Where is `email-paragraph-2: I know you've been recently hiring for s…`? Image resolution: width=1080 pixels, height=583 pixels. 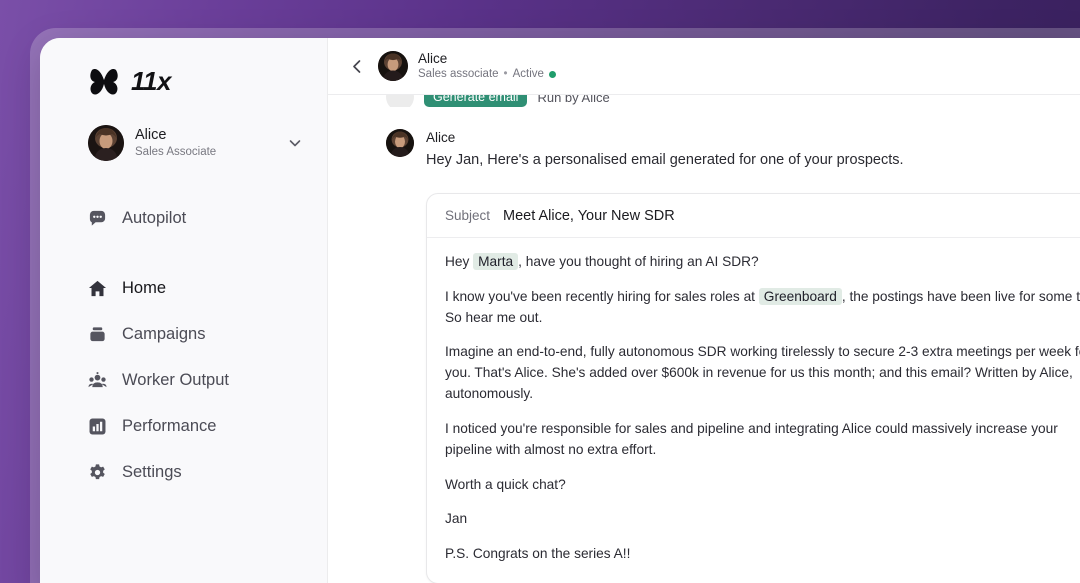
email-paragraph-2: I know you've been recently hiring for s… is located at coordinates (762, 308).